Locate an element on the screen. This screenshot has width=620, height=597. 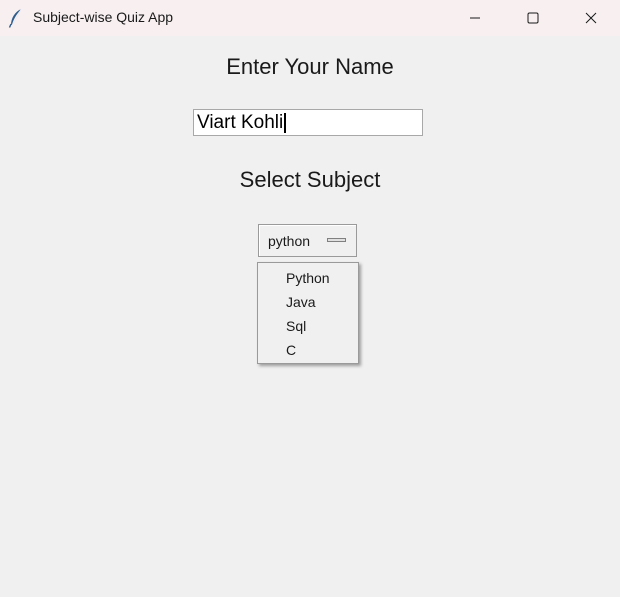
feather-icon is located at coordinates (16, 18).